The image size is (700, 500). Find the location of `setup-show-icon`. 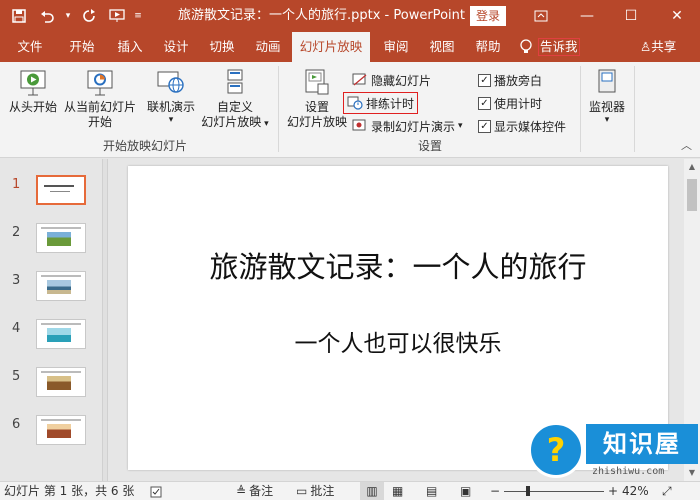

setup-show-icon is located at coordinates (317, 82).